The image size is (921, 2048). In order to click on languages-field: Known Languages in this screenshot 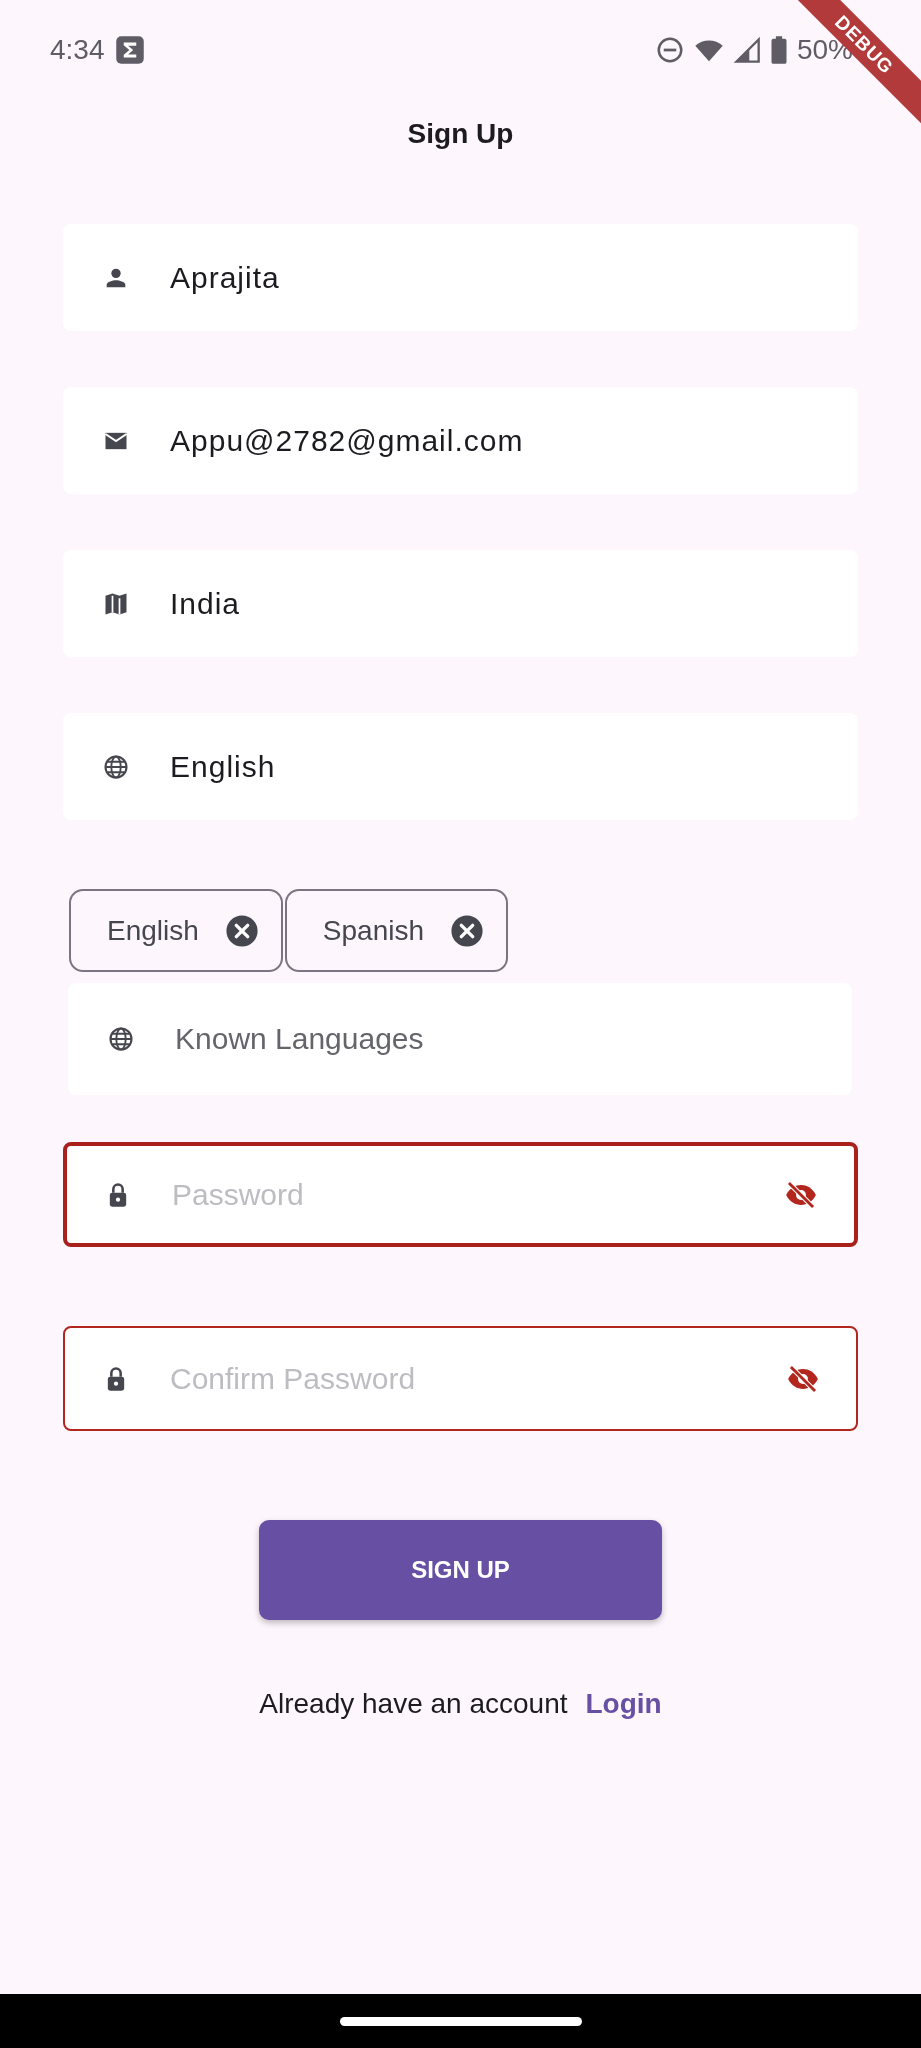, I will do `click(460, 1039)`.